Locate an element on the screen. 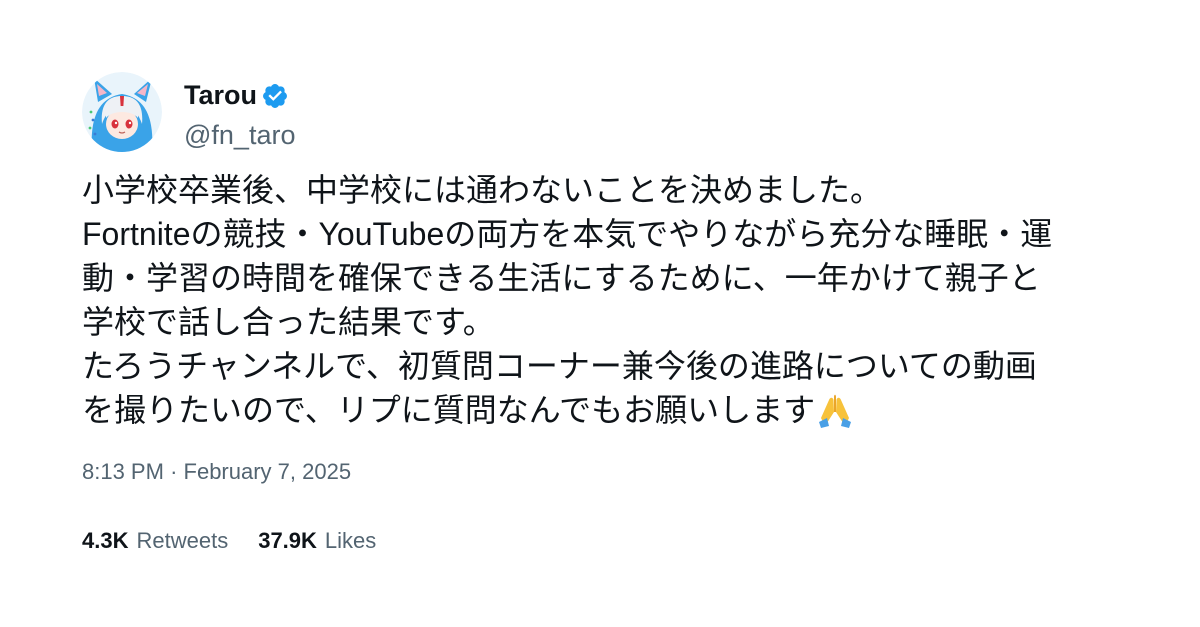  tweet-line: 学校で話し合った結果です。 is located at coordinates (288, 322).